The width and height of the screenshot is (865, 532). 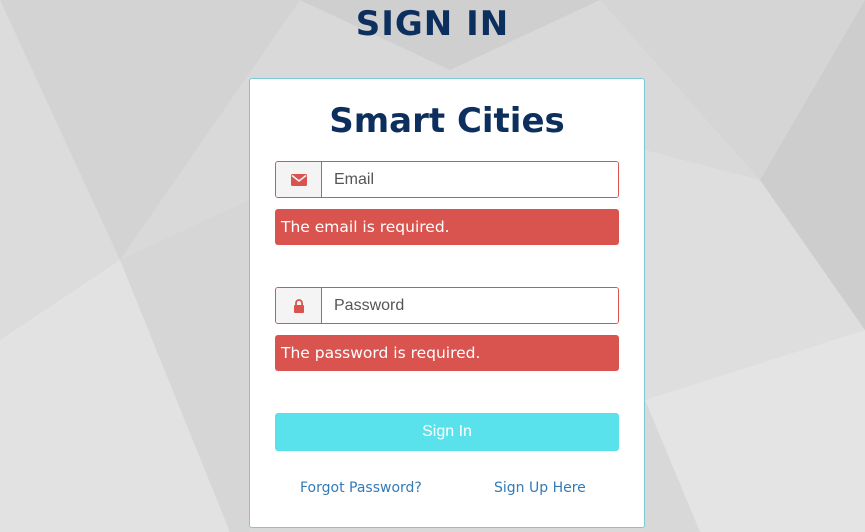 What do you see at coordinates (299, 305) in the screenshot?
I see `lock-icon` at bounding box center [299, 305].